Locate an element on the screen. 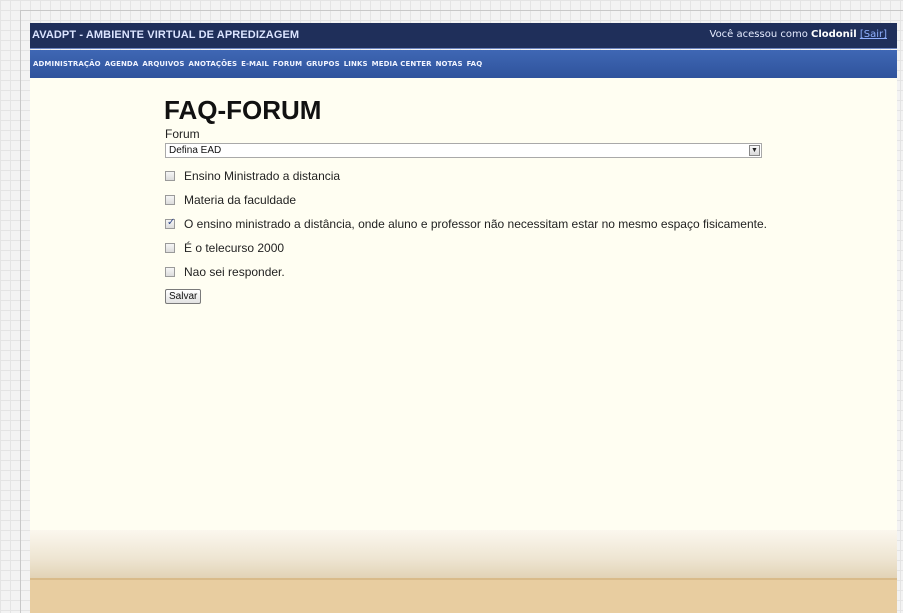 The height and width of the screenshot is (613, 903). user-prefix: Você acessou como is located at coordinates (760, 34).